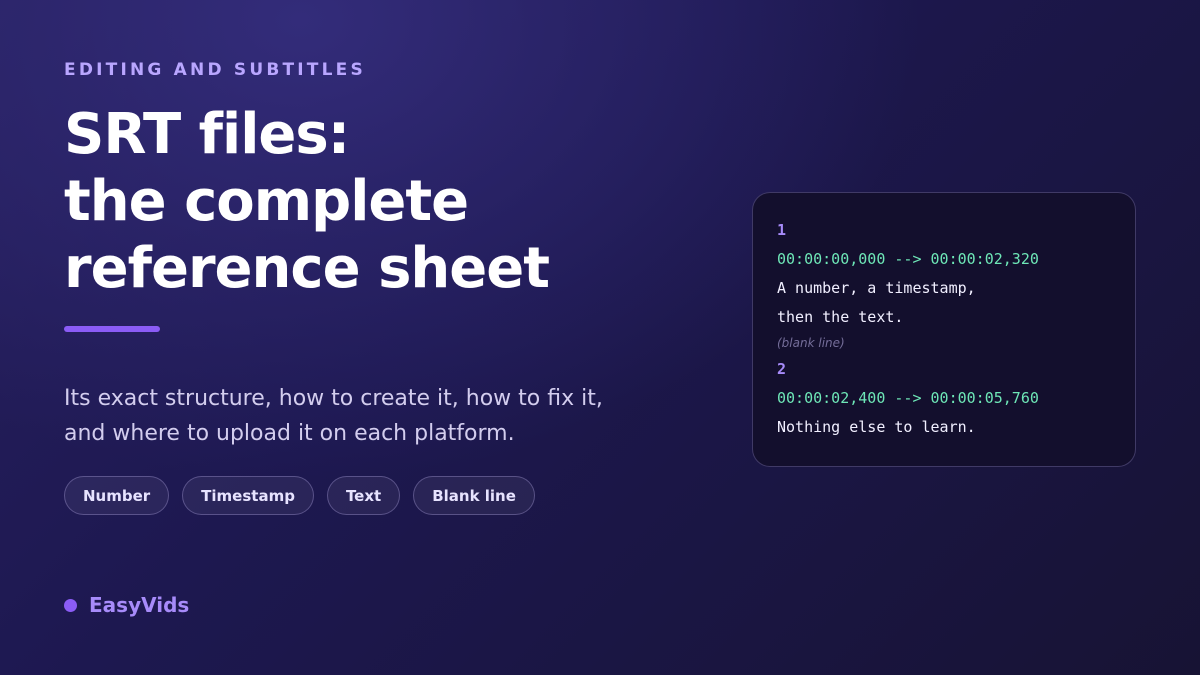 The image size is (1200, 675). What do you see at coordinates (266, 201) in the screenshot?
I see `title-line-2: the complete` at bounding box center [266, 201].